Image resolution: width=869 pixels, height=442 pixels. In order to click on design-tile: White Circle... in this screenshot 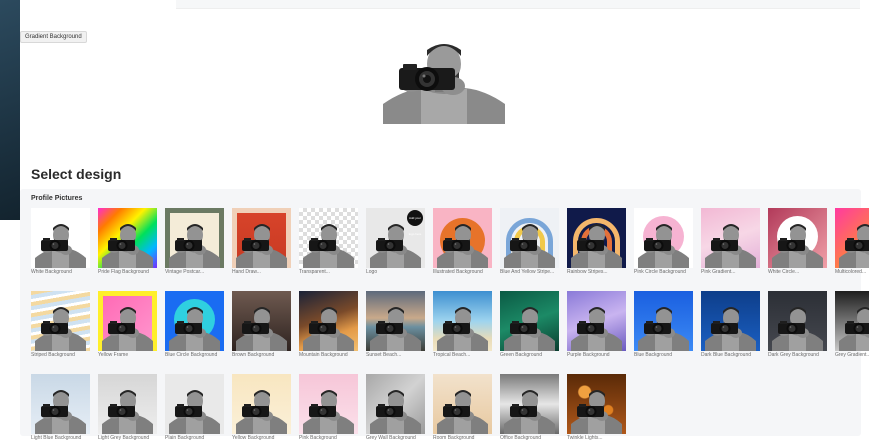, I will do `click(797, 242)`.